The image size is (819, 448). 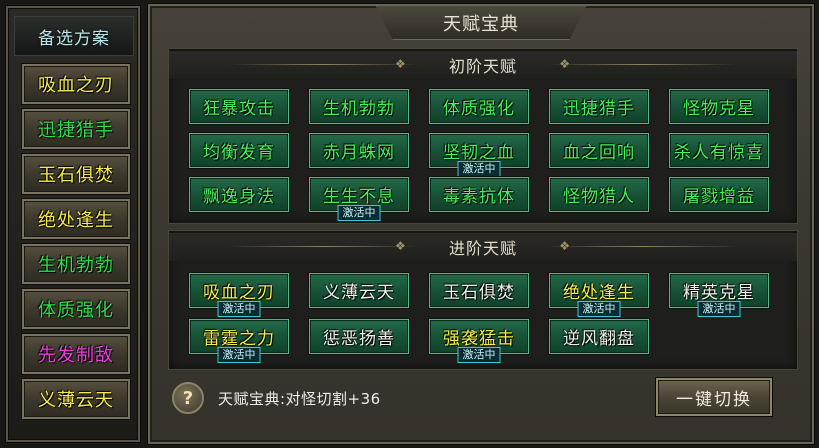 I want to click on talent-button: 逆风翻盘, so click(x=599, y=336).